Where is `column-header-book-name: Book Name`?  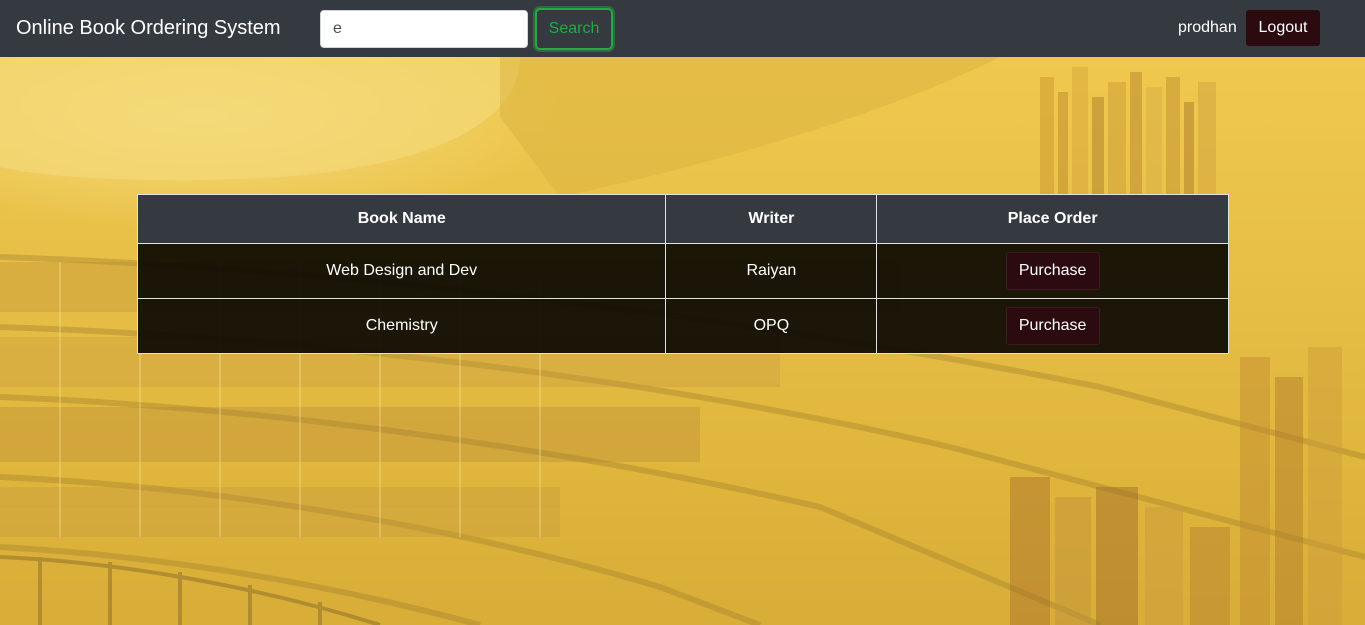
column-header-book-name: Book Name is located at coordinates (401, 219).